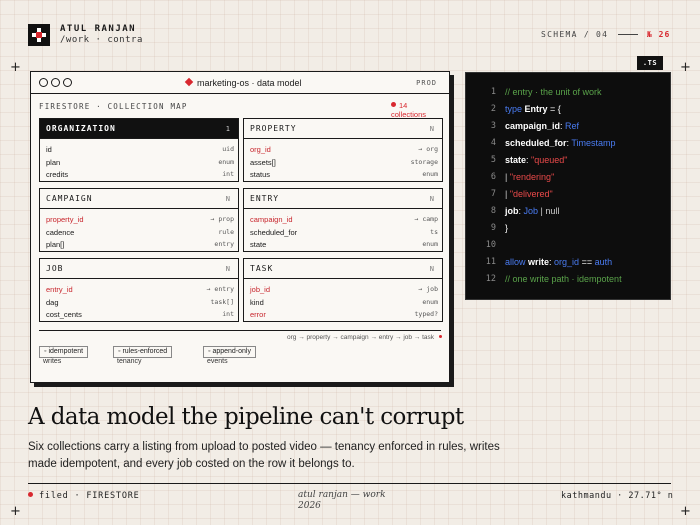 The height and width of the screenshot is (525, 700). What do you see at coordinates (568, 180) in the screenshot?
I see `code-line: 6 | "rendering"` at bounding box center [568, 180].